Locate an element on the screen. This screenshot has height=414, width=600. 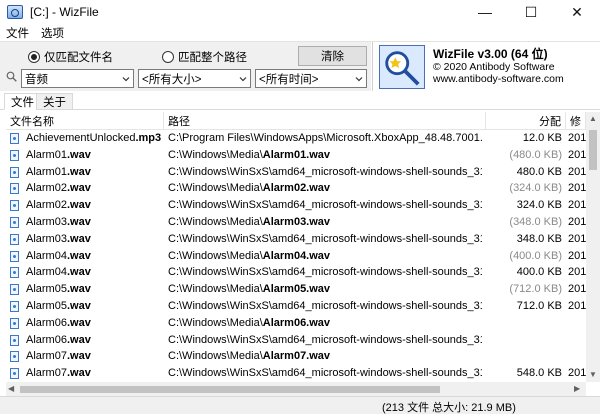
chevron-down-icon is located at coordinates (126, 79).